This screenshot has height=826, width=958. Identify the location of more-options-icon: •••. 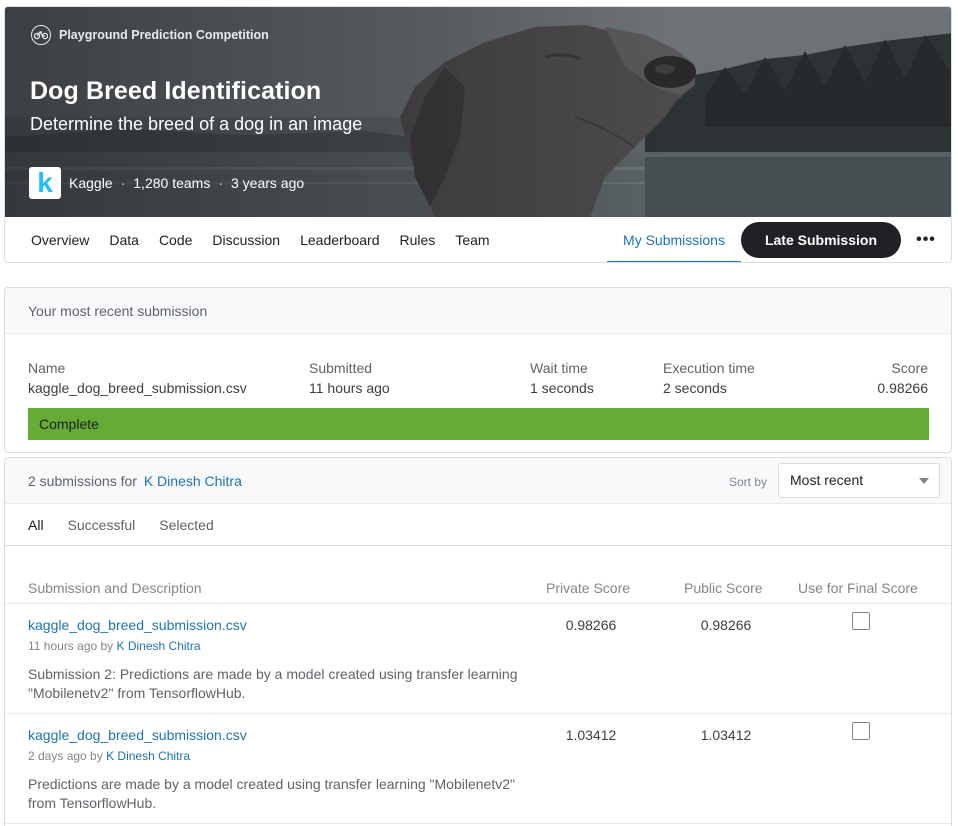
(926, 240).